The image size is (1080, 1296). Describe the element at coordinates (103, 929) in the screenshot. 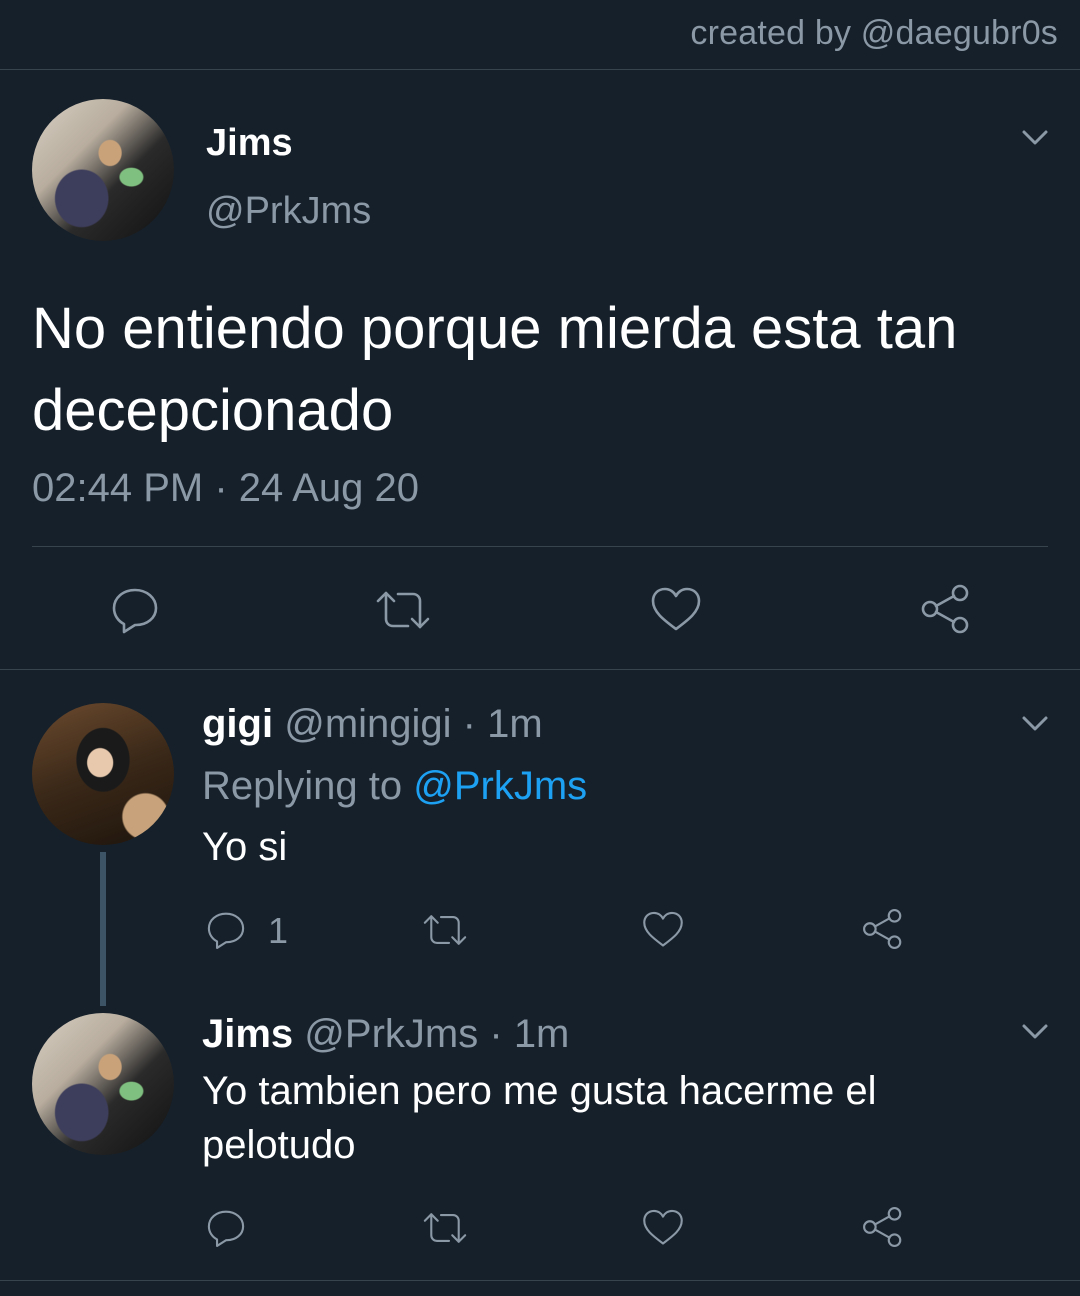

I see `thread-connector` at that location.